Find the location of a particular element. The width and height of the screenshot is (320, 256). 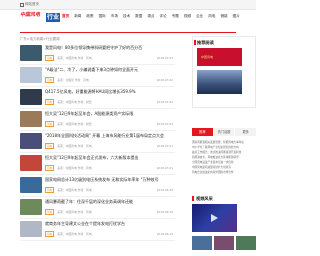

nav-item: 企业 is located at coordinates (199, 16).